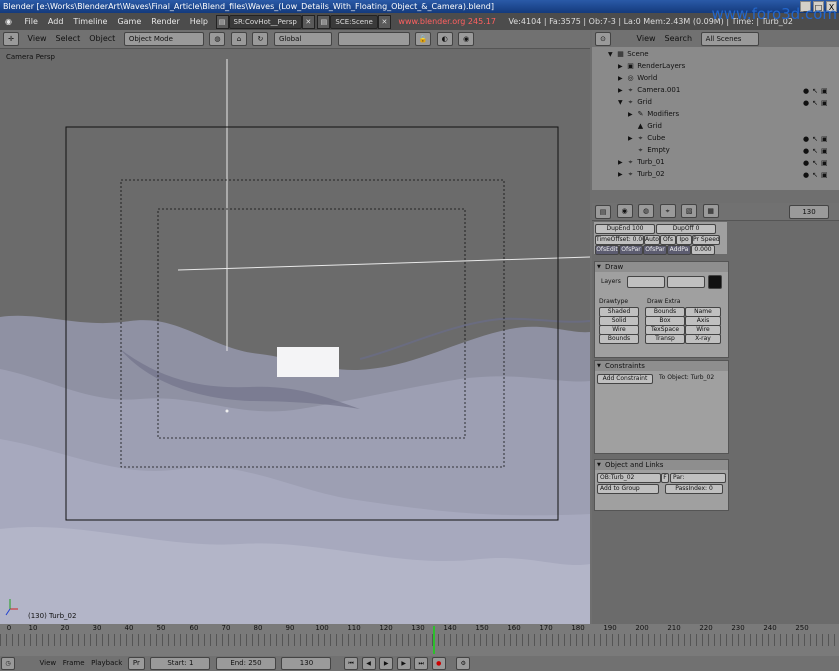  What do you see at coordinates (74, 663) in the screenshot?
I see `timeline-menu-frame: Frame` at bounding box center [74, 663].